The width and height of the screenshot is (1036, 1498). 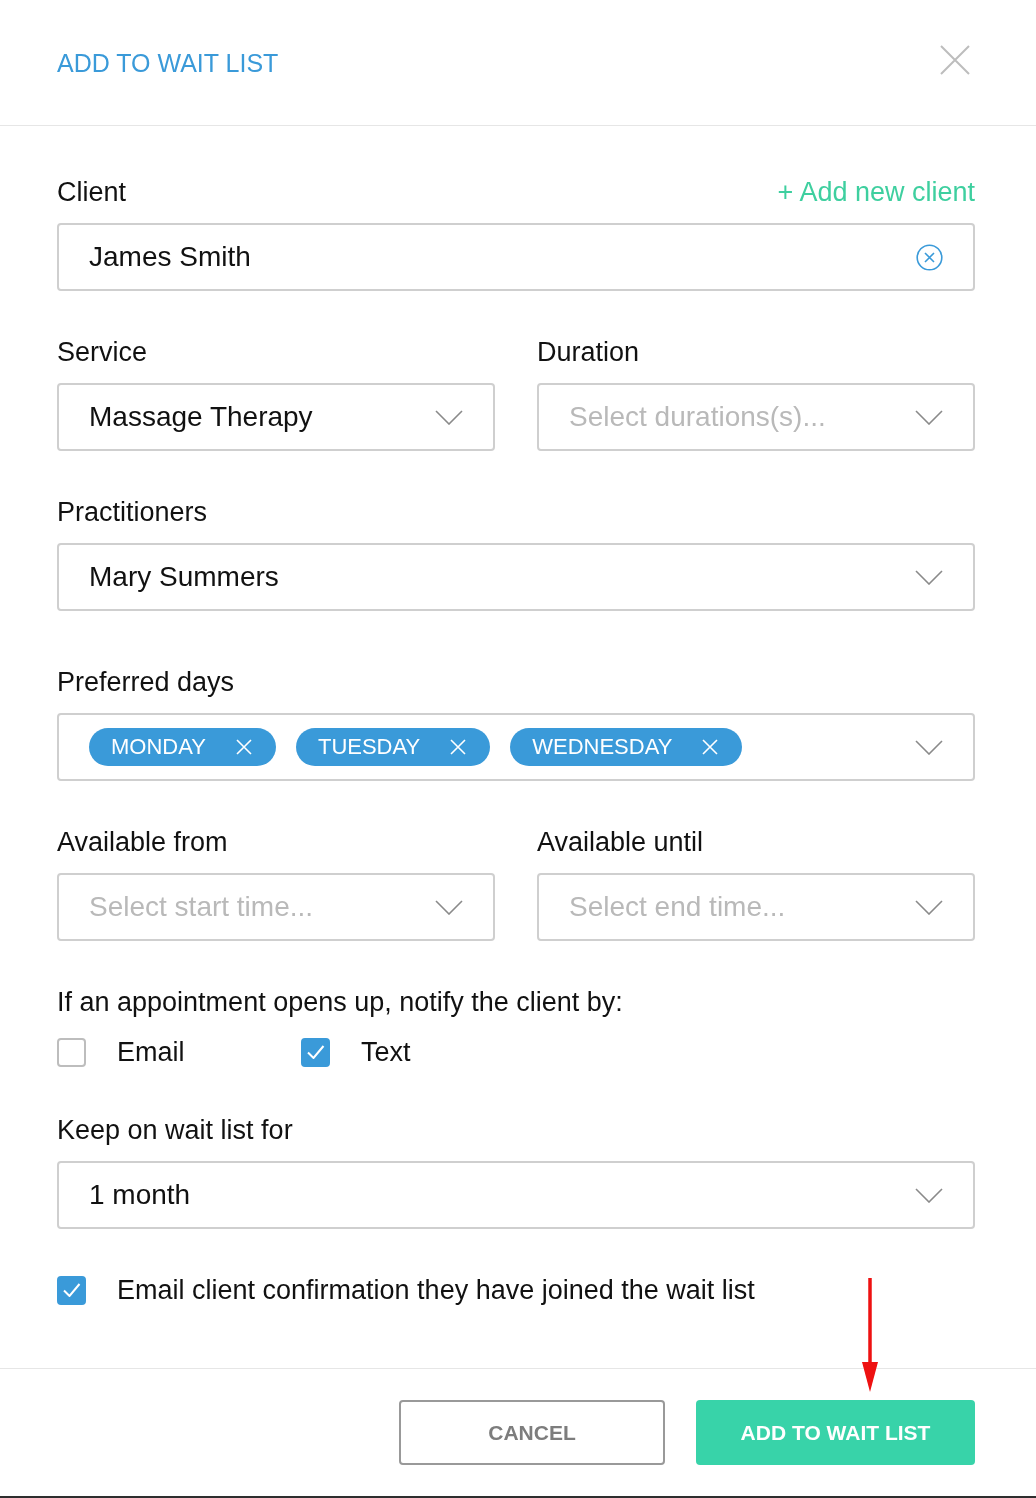 What do you see at coordinates (146, 682) in the screenshot?
I see `field-label: Preferred days` at bounding box center [146, 682].